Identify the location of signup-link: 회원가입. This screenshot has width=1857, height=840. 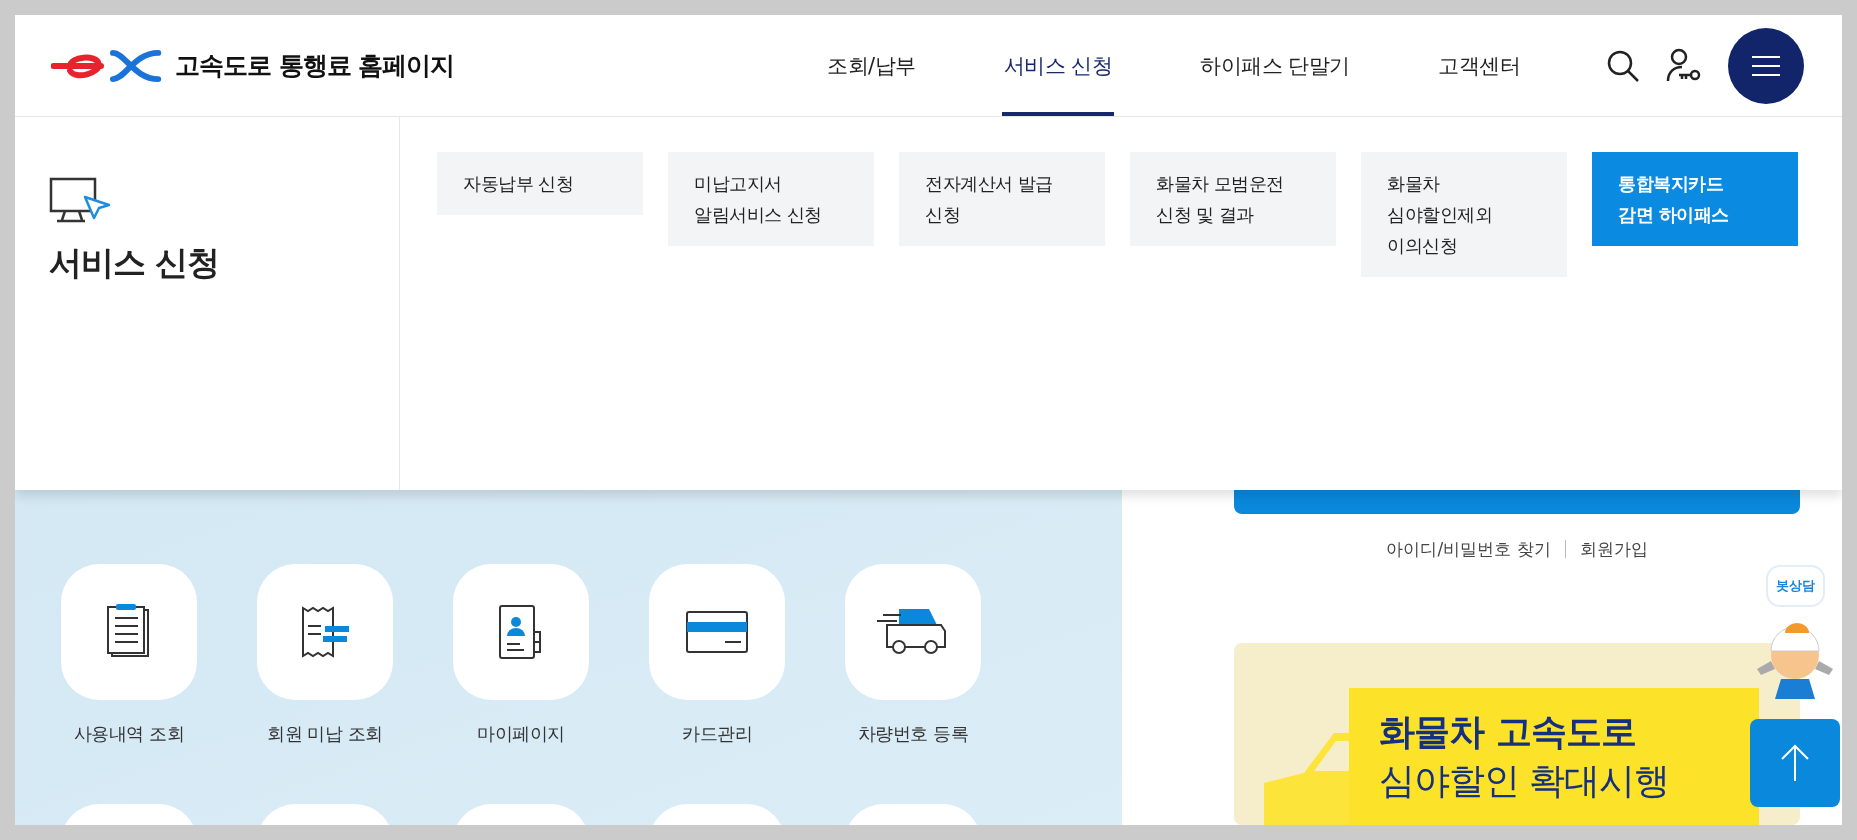
(1613, 549).